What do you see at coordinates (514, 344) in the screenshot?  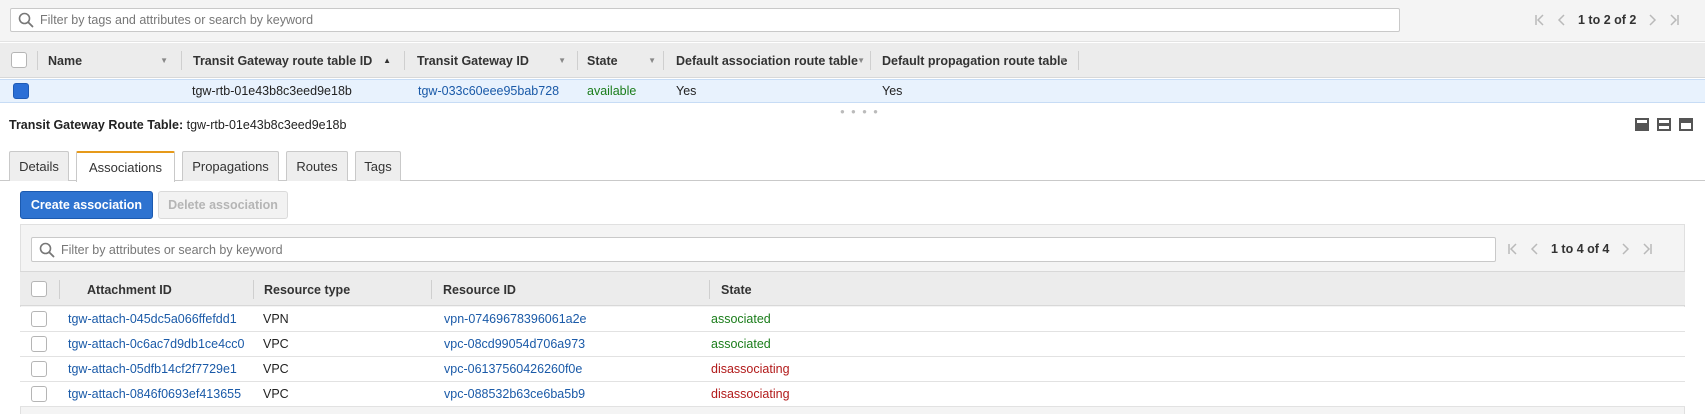 I see `resource-id-link: vpc-08cd99054d706a973` at bounding box center [514, 344].